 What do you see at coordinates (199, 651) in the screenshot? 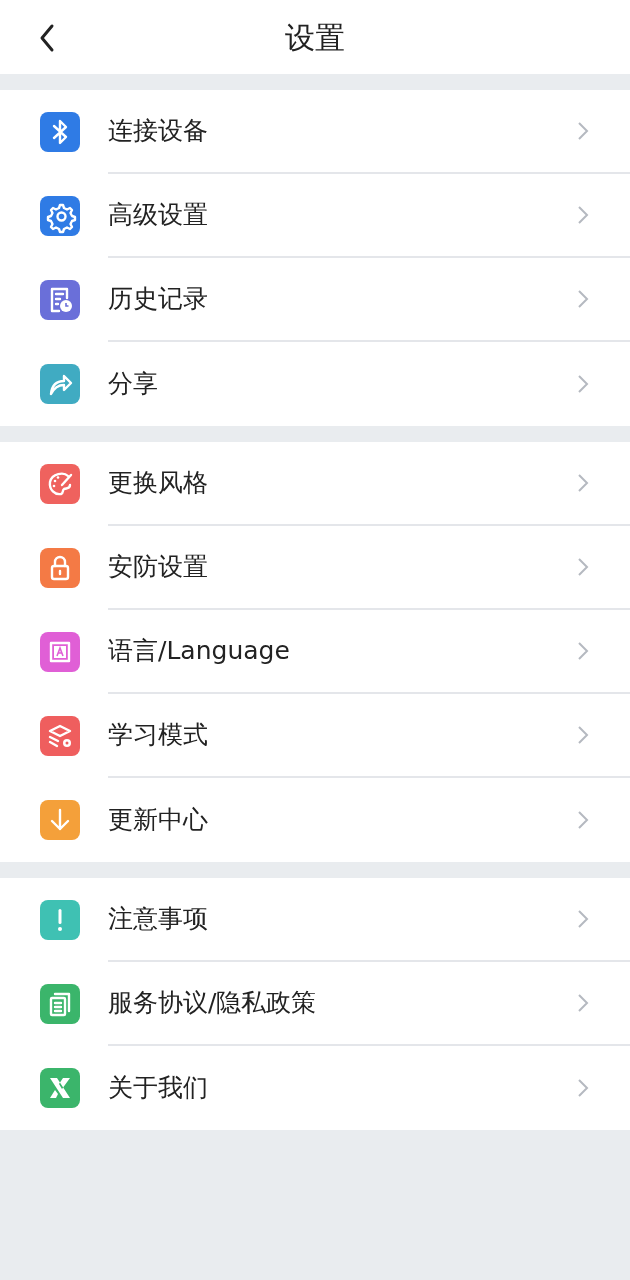
I see `menu-label: 语言/Language` at bounding box center [199, 651].